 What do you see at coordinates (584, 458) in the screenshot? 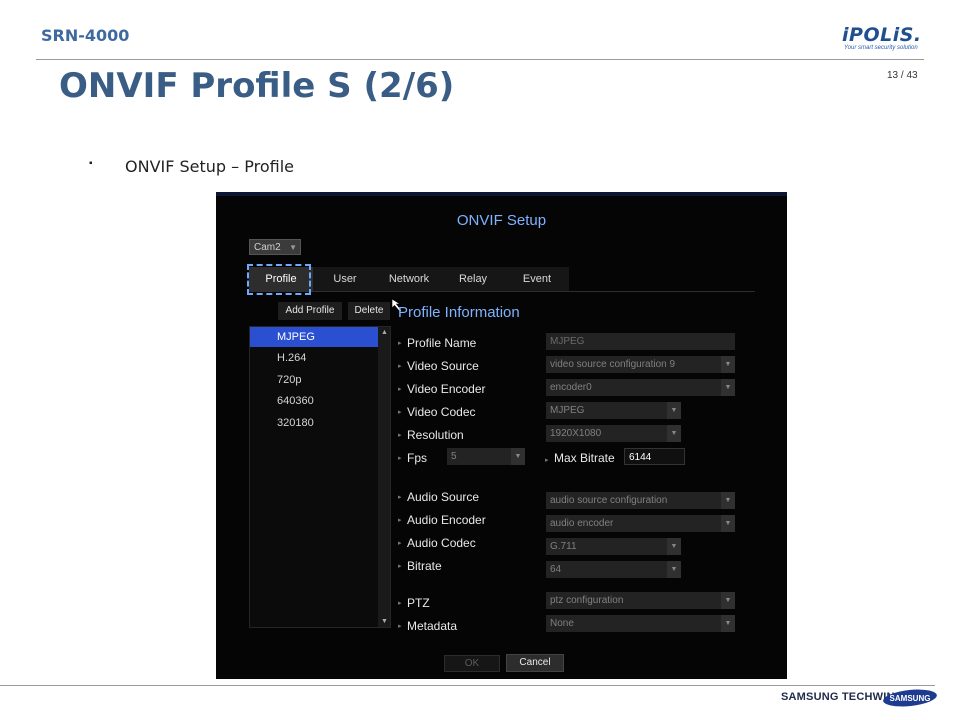
I see `max-bitrate-label: Max Bitrate` at bounding box center [584, 458].